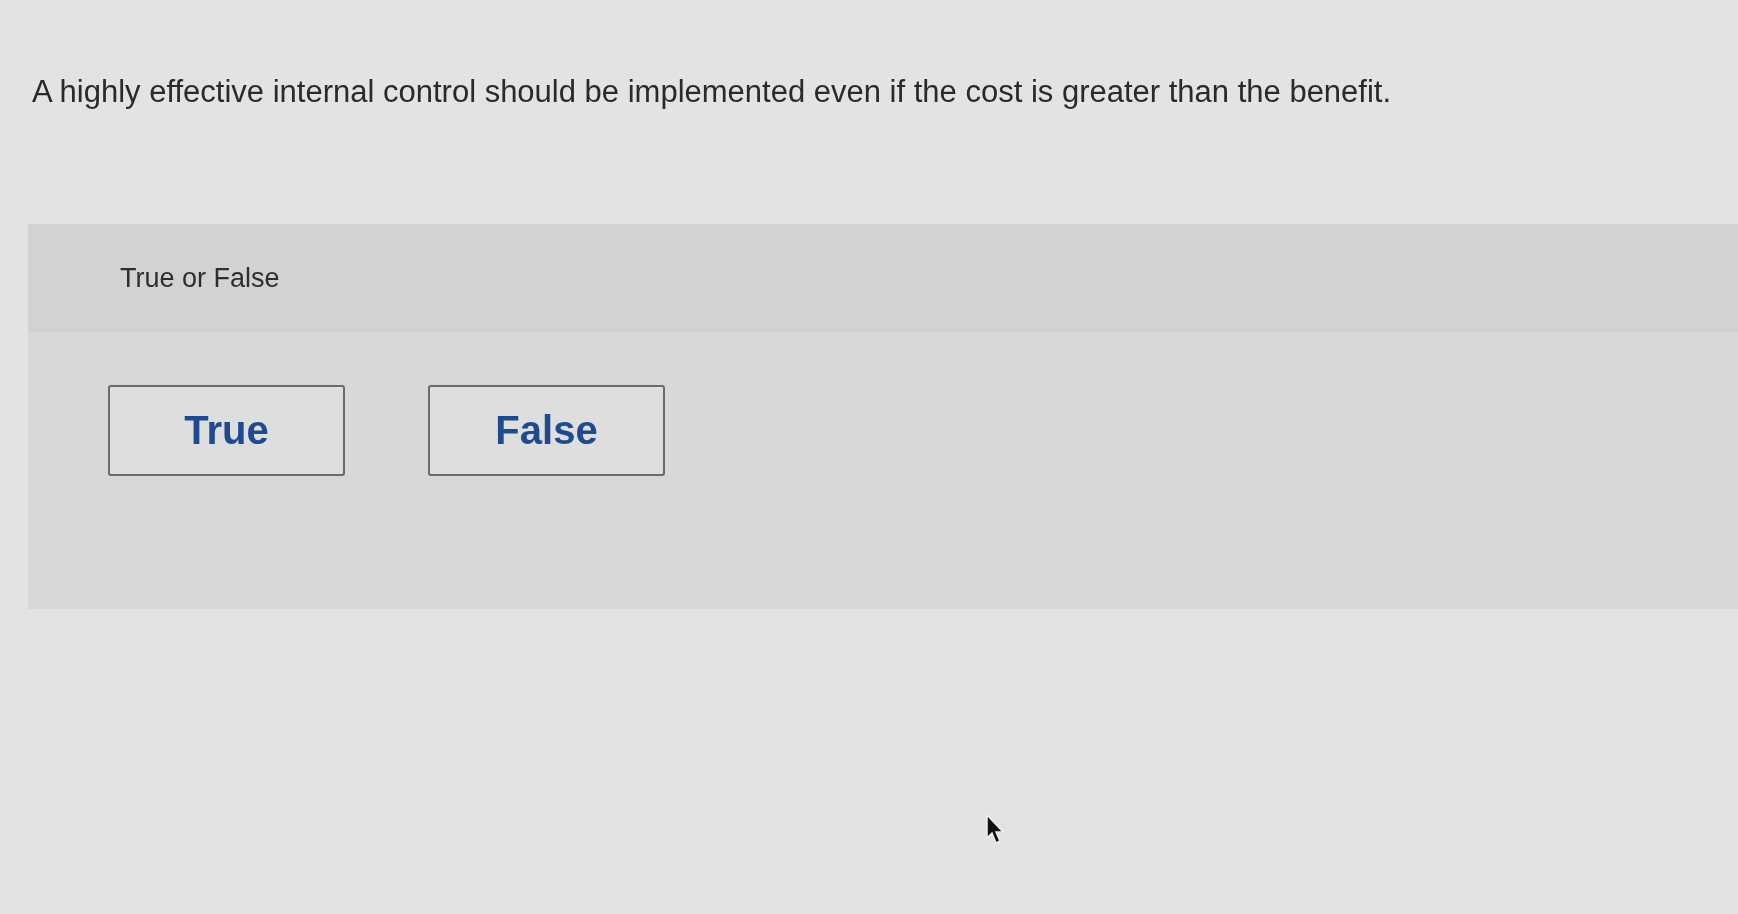 Image resolution: width=1738 pixels, height=914 pixels. What do you see at coordinates (546, 430) in the screenshot?
I see `answer-button: False` at bounding box center [546, 430].